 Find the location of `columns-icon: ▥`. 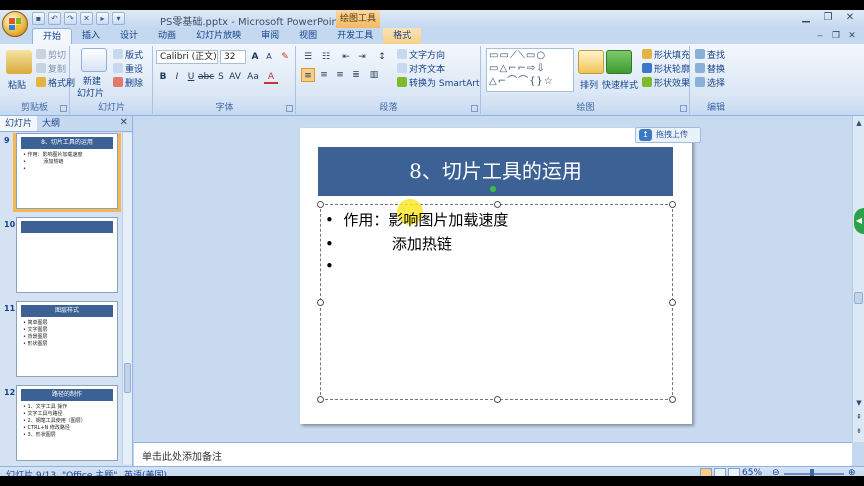

columns-icon: ▥ is located at coordinates (374, 75).